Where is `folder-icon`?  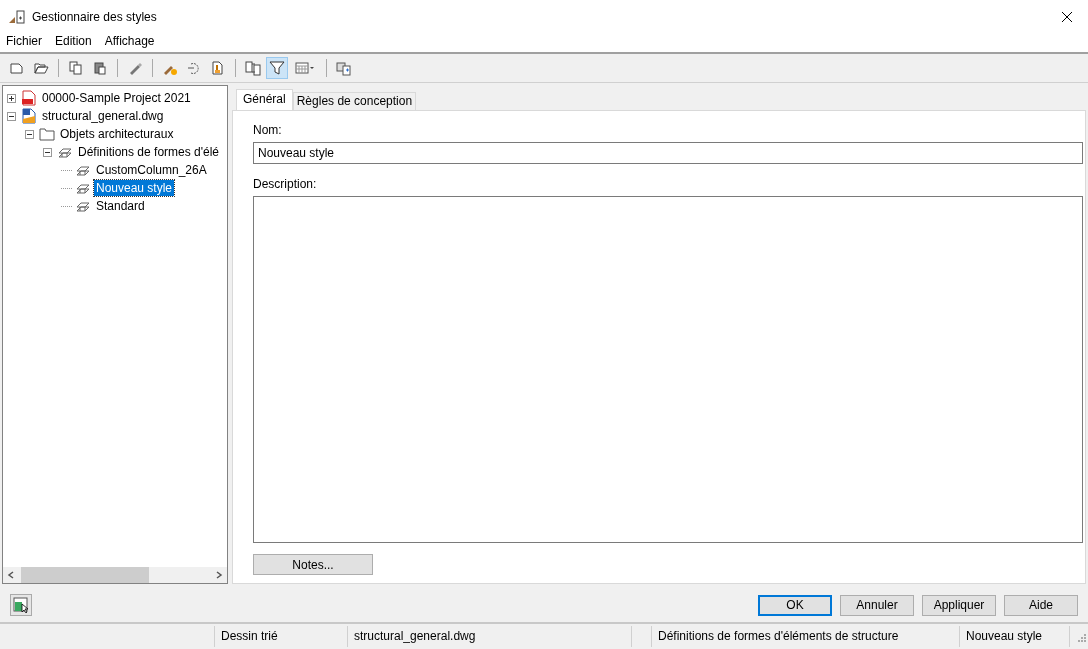
folder-icon is located at coordinates (47, 134).